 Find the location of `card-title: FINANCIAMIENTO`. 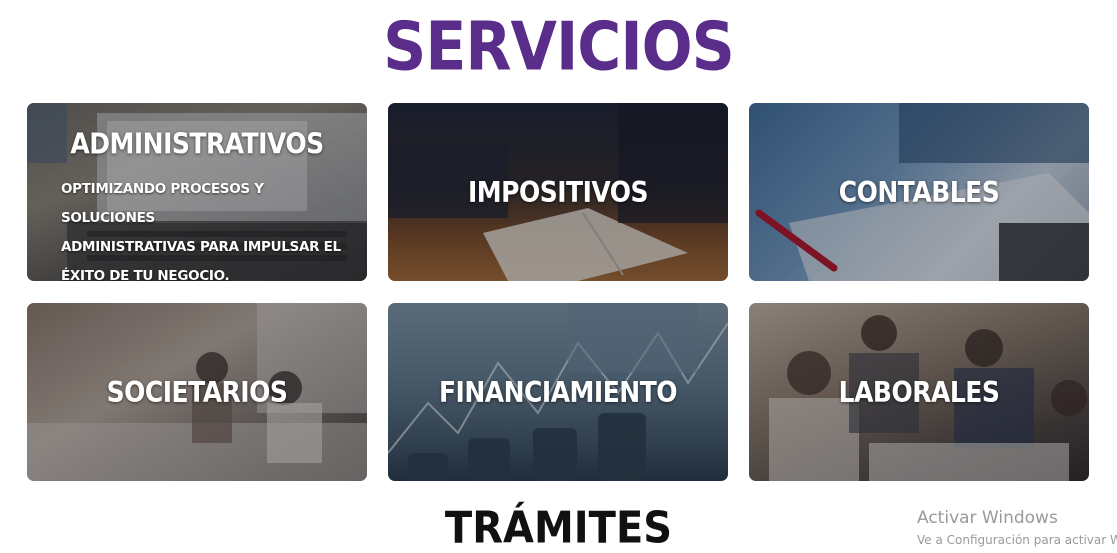

card-title: FINANCIAMIENTO is located at coordinates (558, 392).